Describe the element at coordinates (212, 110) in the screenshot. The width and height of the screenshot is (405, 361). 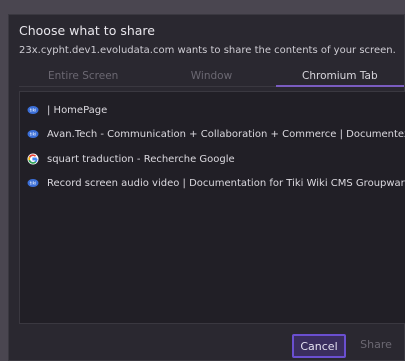
I see `list-item-homepage: tiki | HomePage` at that location.